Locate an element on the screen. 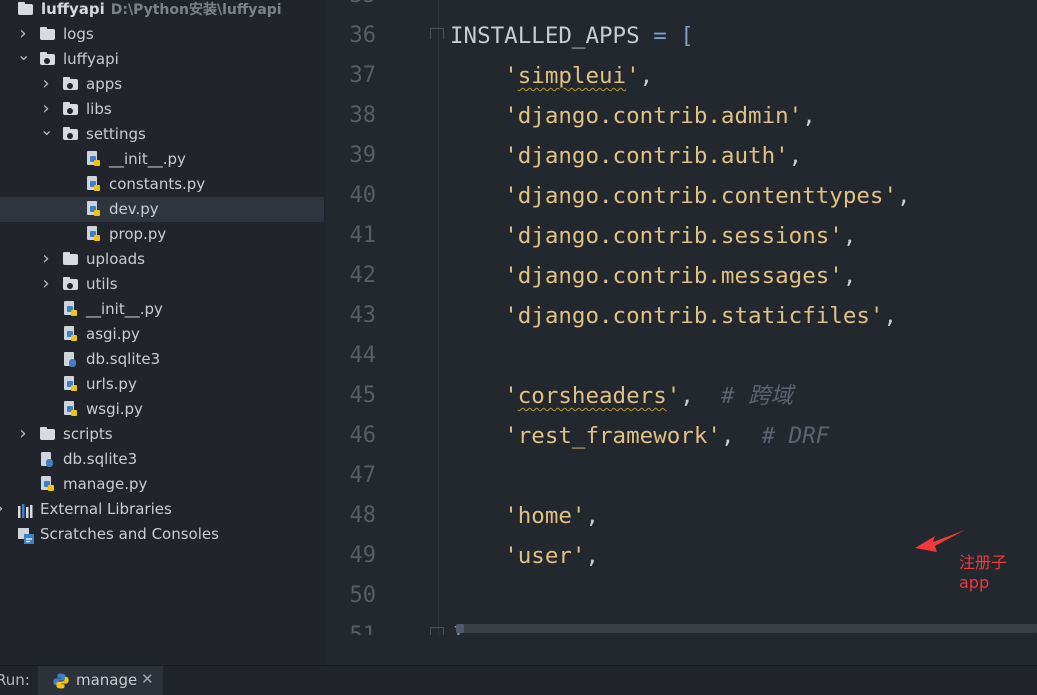  code-line: 'home', is located at coordinates (524, 516).